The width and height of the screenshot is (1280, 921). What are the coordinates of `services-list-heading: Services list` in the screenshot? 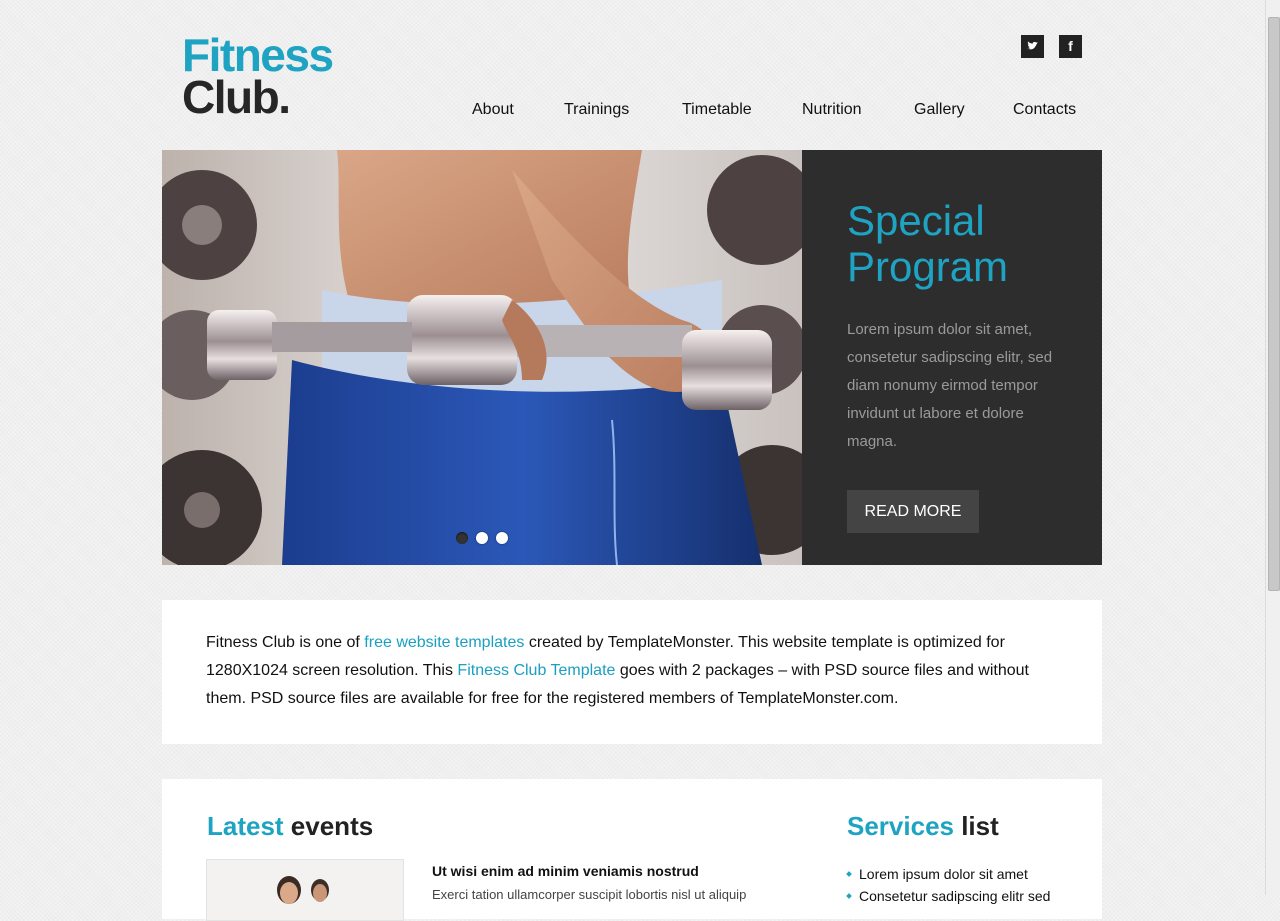 It's located at (923, 826).